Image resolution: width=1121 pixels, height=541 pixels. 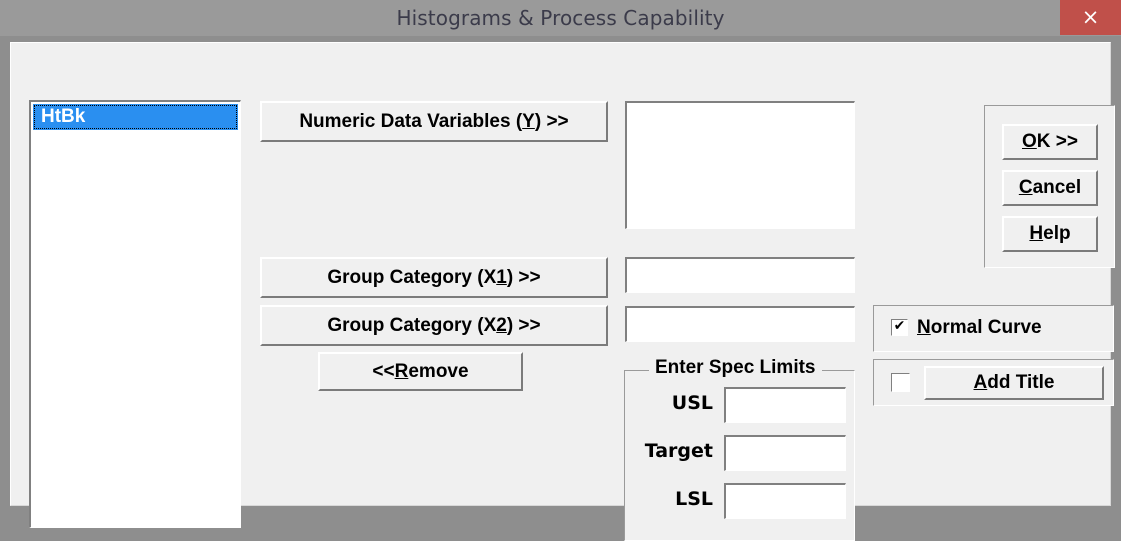 What do you see at coordinates (1021, 382) in the screenshot?
I see `add-title-label-post: dd Title` at bounding box center [1021, 382].